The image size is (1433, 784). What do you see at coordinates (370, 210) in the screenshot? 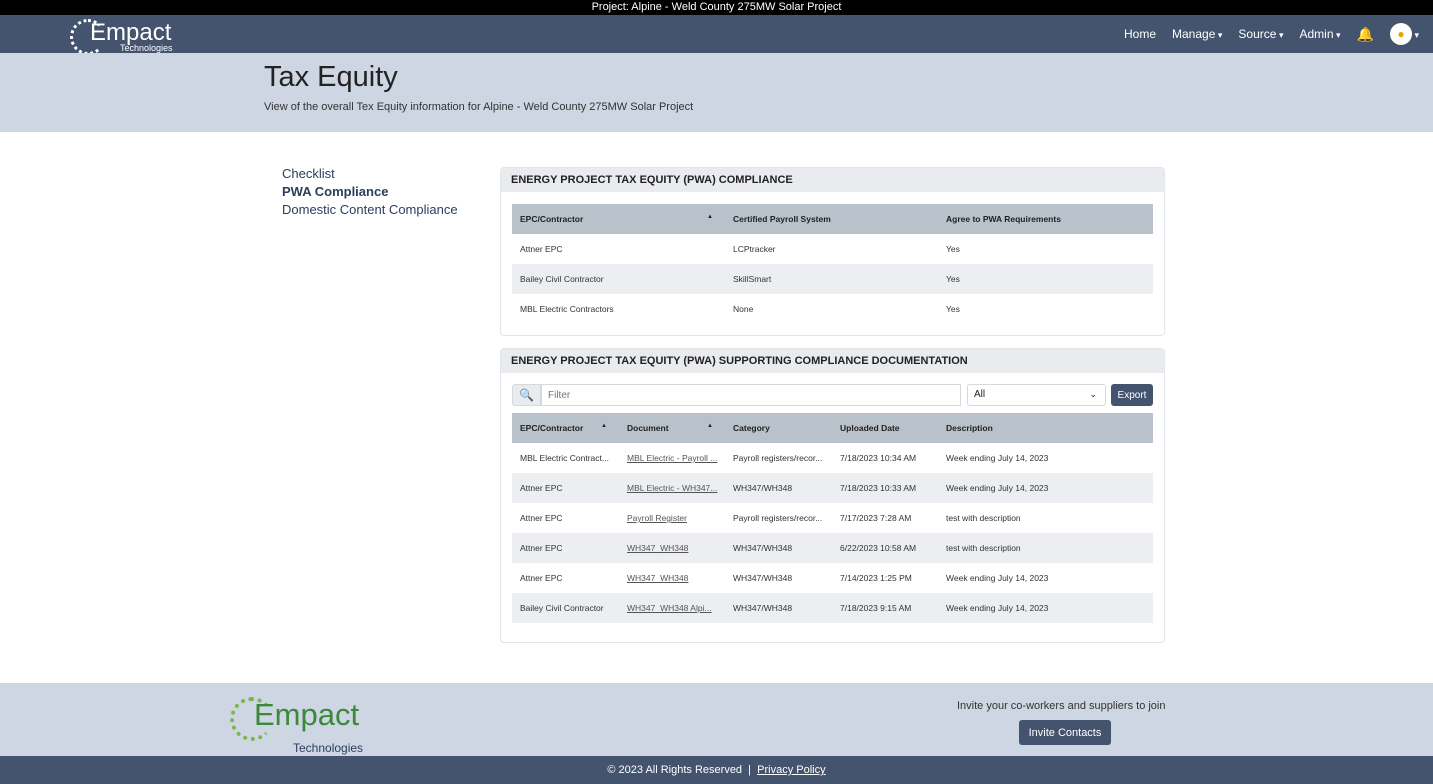
I see `sidebar-item-domestic-content: Domestic Content Compliance` at bounding box center [370, 210].